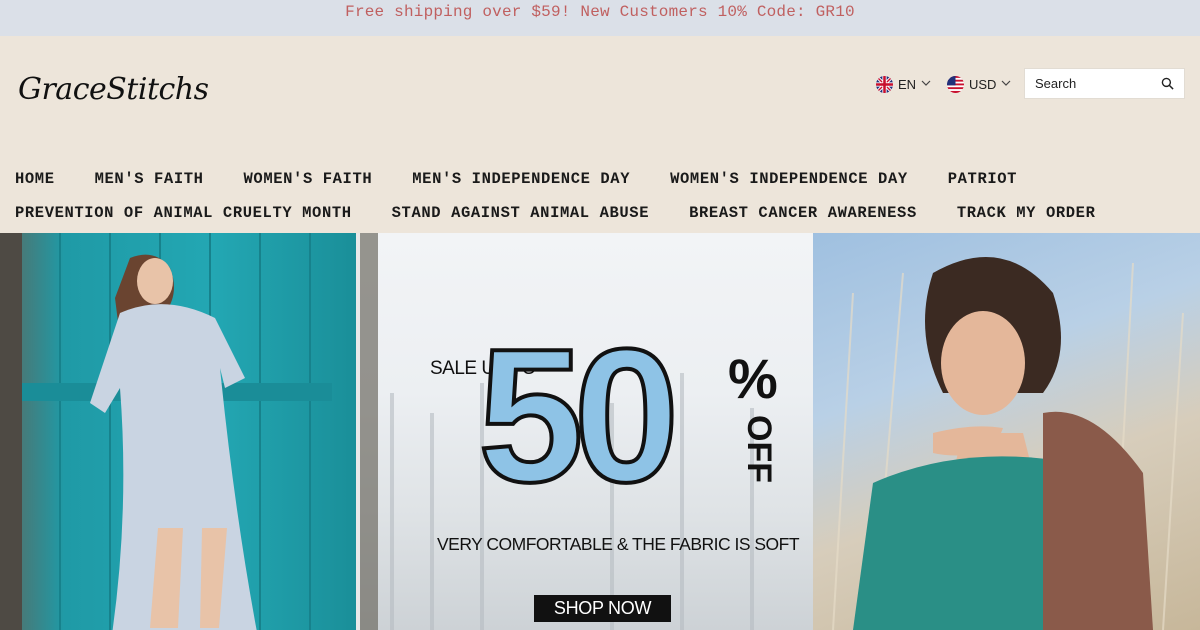 The image size is (1200, 630). I want to click on search-input, so click(1090, 83).